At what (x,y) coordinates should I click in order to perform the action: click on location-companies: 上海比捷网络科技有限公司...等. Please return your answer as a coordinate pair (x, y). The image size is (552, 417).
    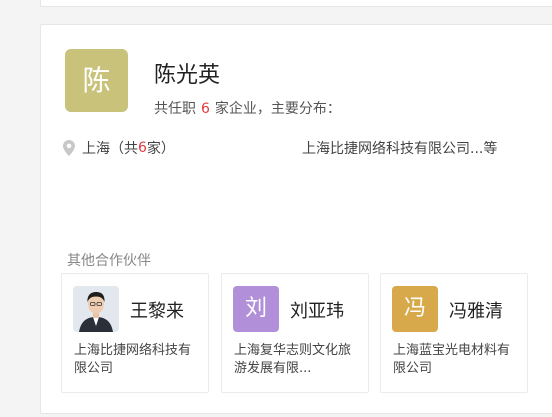
    Looking at the image, I should click on (399, 148).